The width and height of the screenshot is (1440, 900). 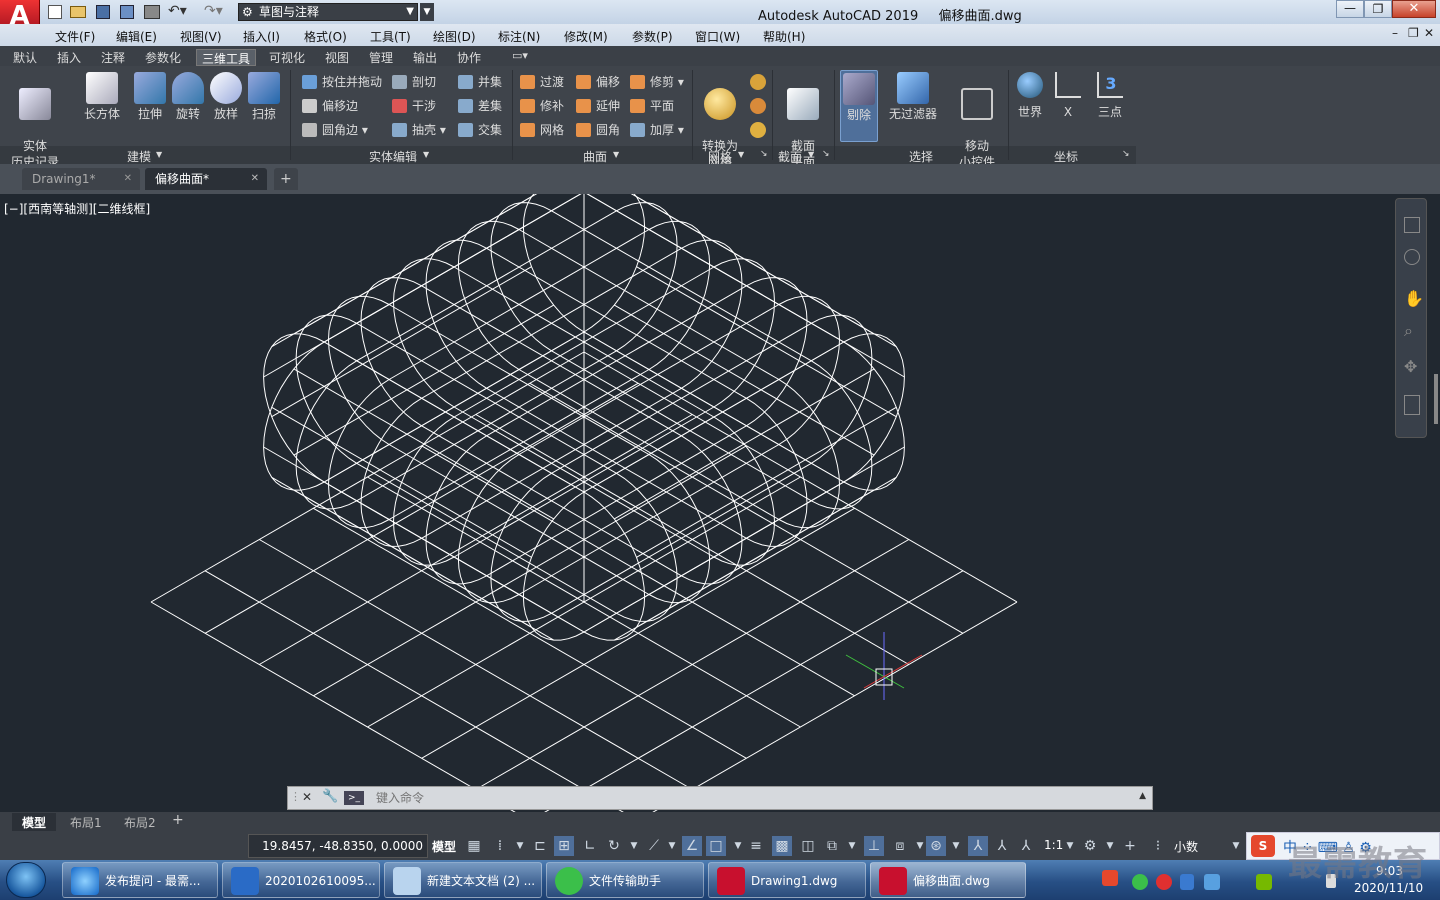 I want to click on shell-button: 抽壳 ▾, so click(x=419, y=130).